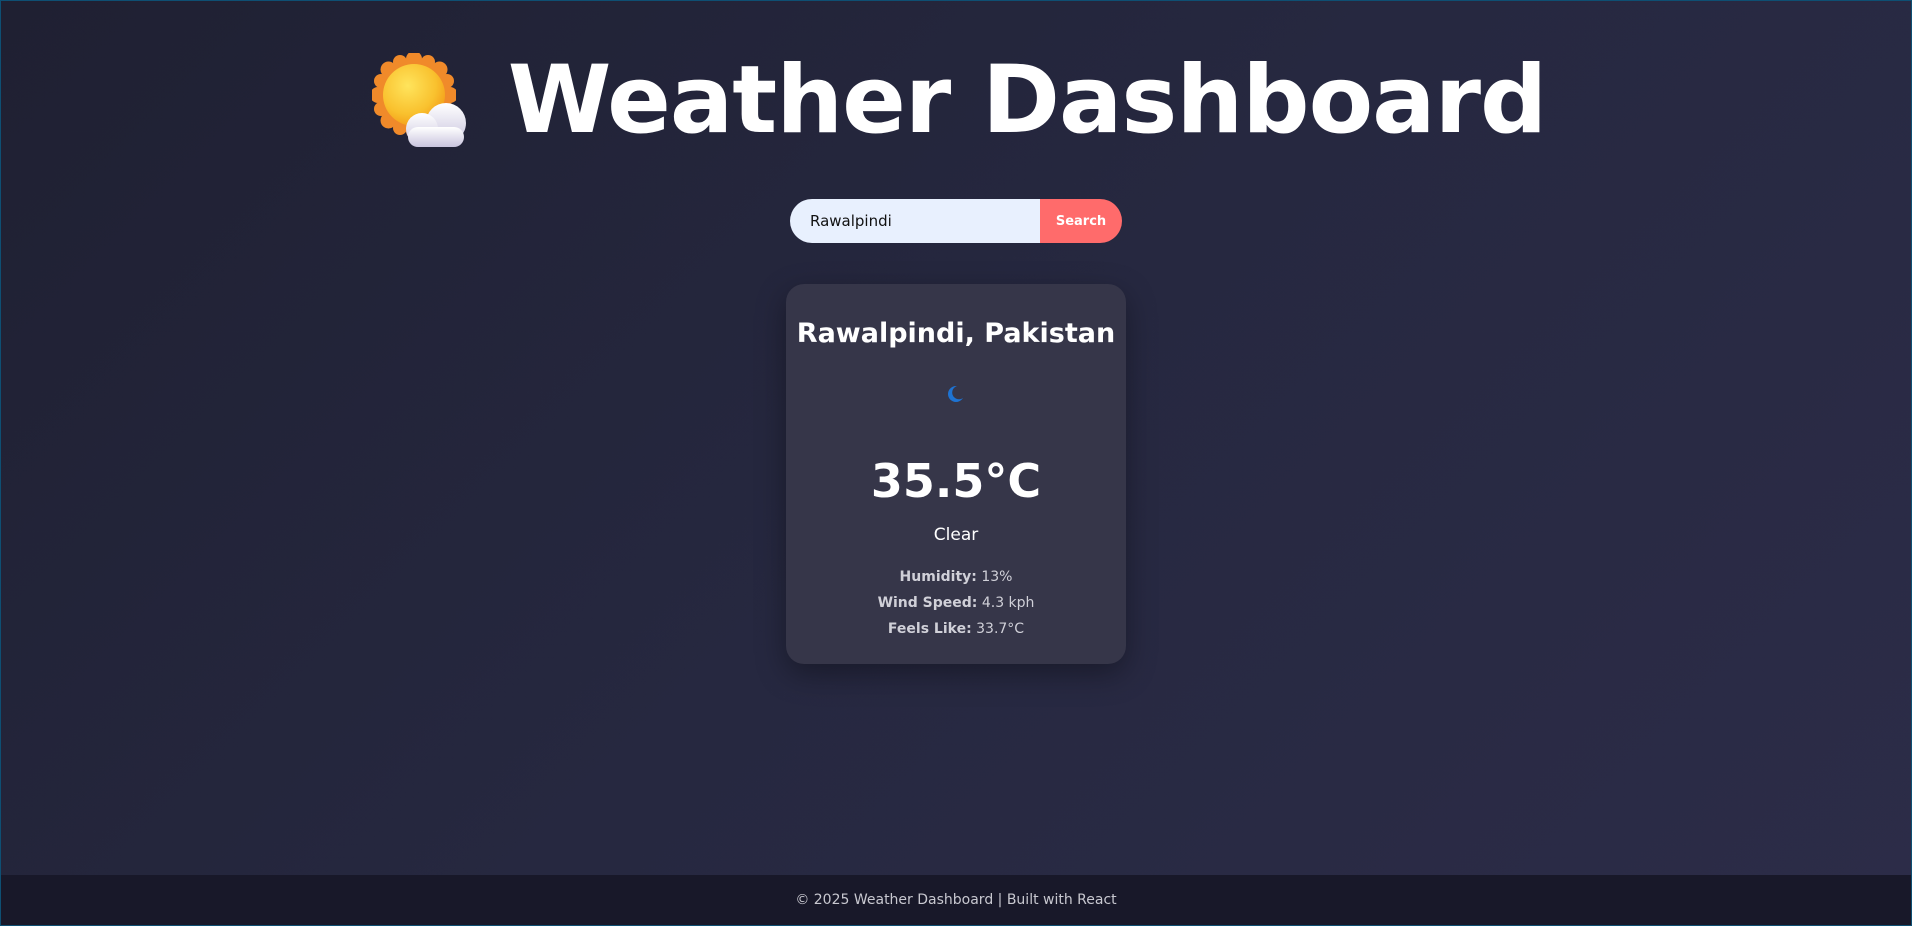 The height and width of the screenshot is (926, 1912). What do you see at coordinates (418, 101) in the screenshot?
I see `sun-behind-cloud-icon` at bounding box center [418, 101].